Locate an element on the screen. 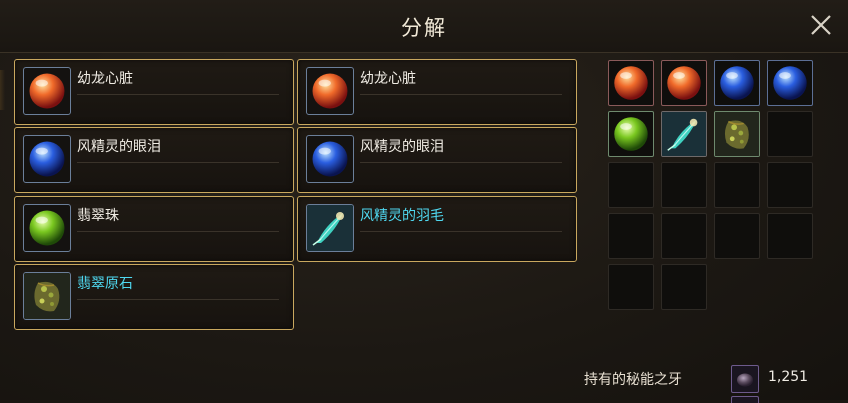 This screenshot has height=403, width=848. fang-stone-icon is located at coordinates (745, 379).